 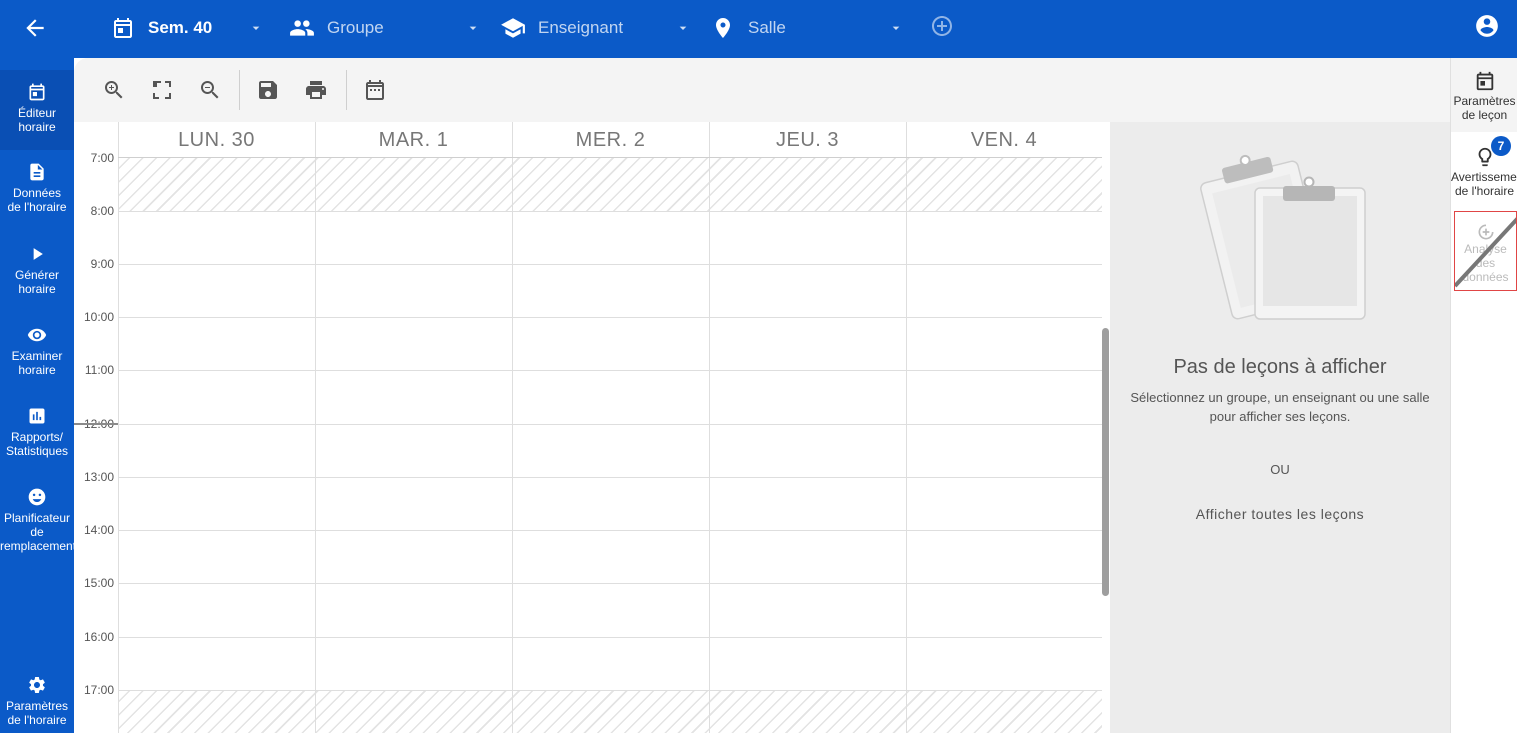 I want to click on time-label: 7:00, so click(x=102, y=158).